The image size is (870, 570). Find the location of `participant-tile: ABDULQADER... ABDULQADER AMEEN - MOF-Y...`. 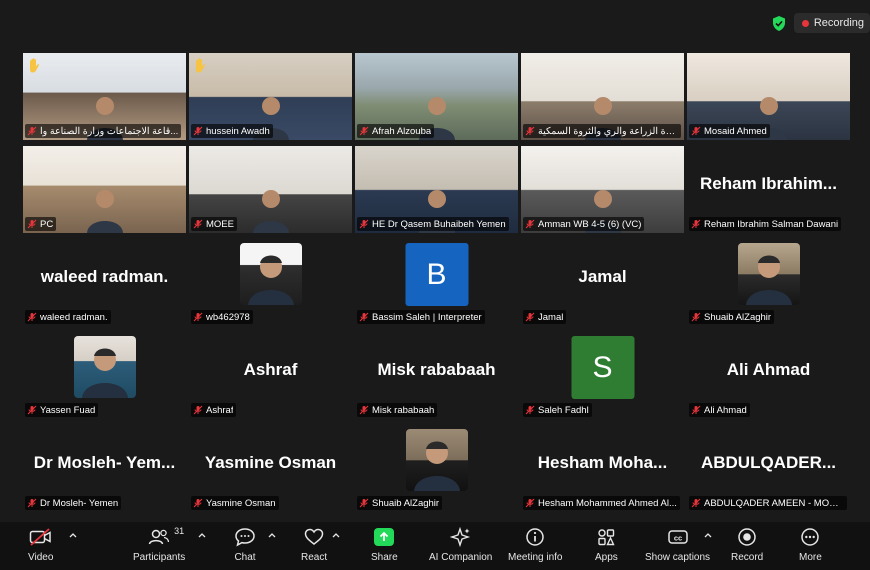

participant-tile: ABDULQADER... ABDULQADER AMEEN - MOF-Y... is located at coordinates (768, 468).